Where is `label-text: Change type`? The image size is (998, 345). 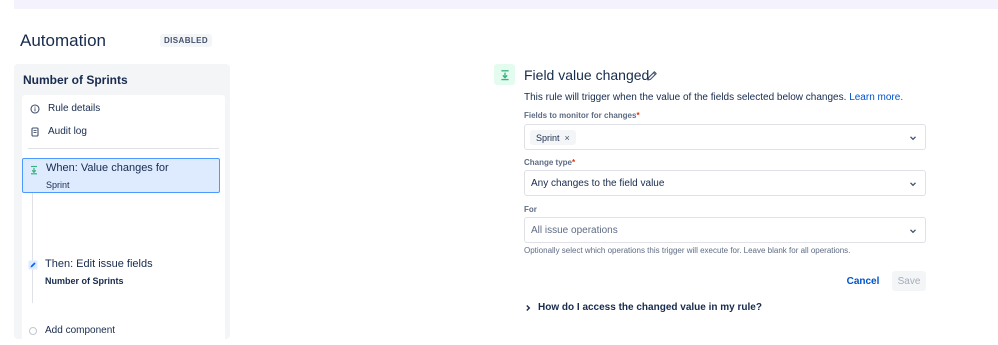 label-text: Change type is located at coordinates (548, 162).